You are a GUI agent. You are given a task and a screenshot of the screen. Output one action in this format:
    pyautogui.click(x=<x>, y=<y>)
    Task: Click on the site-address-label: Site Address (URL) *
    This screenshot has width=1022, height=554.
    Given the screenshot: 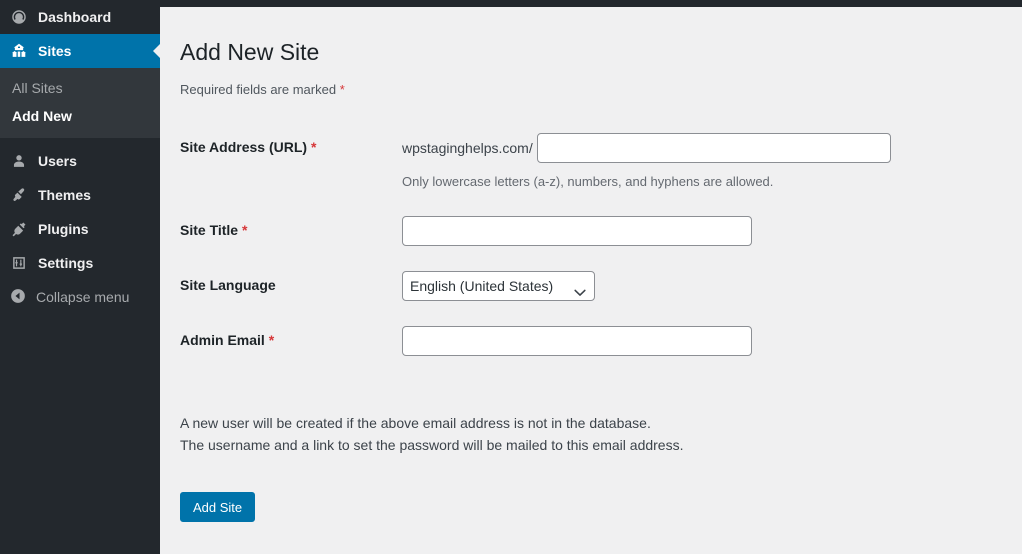 What is the action you would take?
    pyautogui.click(x=291, y=164)
    